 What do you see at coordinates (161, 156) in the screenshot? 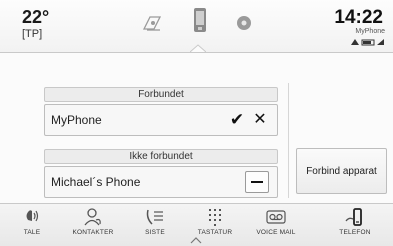
I see `not-connected-header: Ikke forbundet` at bounding box center [161, 156].